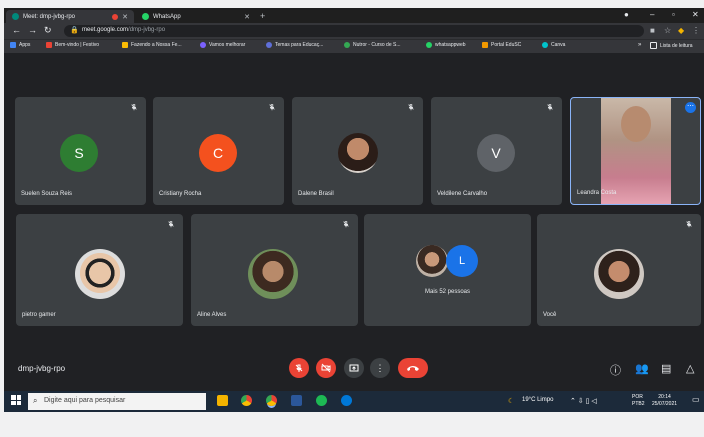  Describe the element at coordinates (695, 14) in the screenshot. I see `close-window-icon: ✕` at that location.